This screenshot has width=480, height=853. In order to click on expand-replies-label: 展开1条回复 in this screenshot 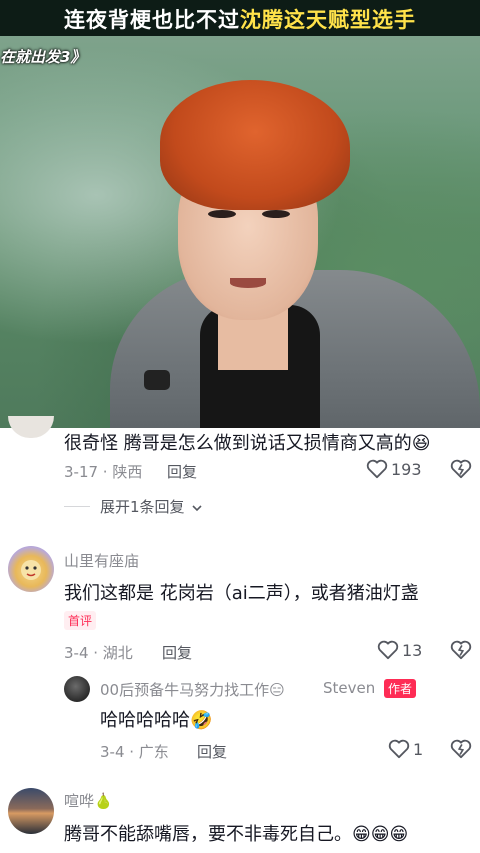, I will do `click(142, 507)`.